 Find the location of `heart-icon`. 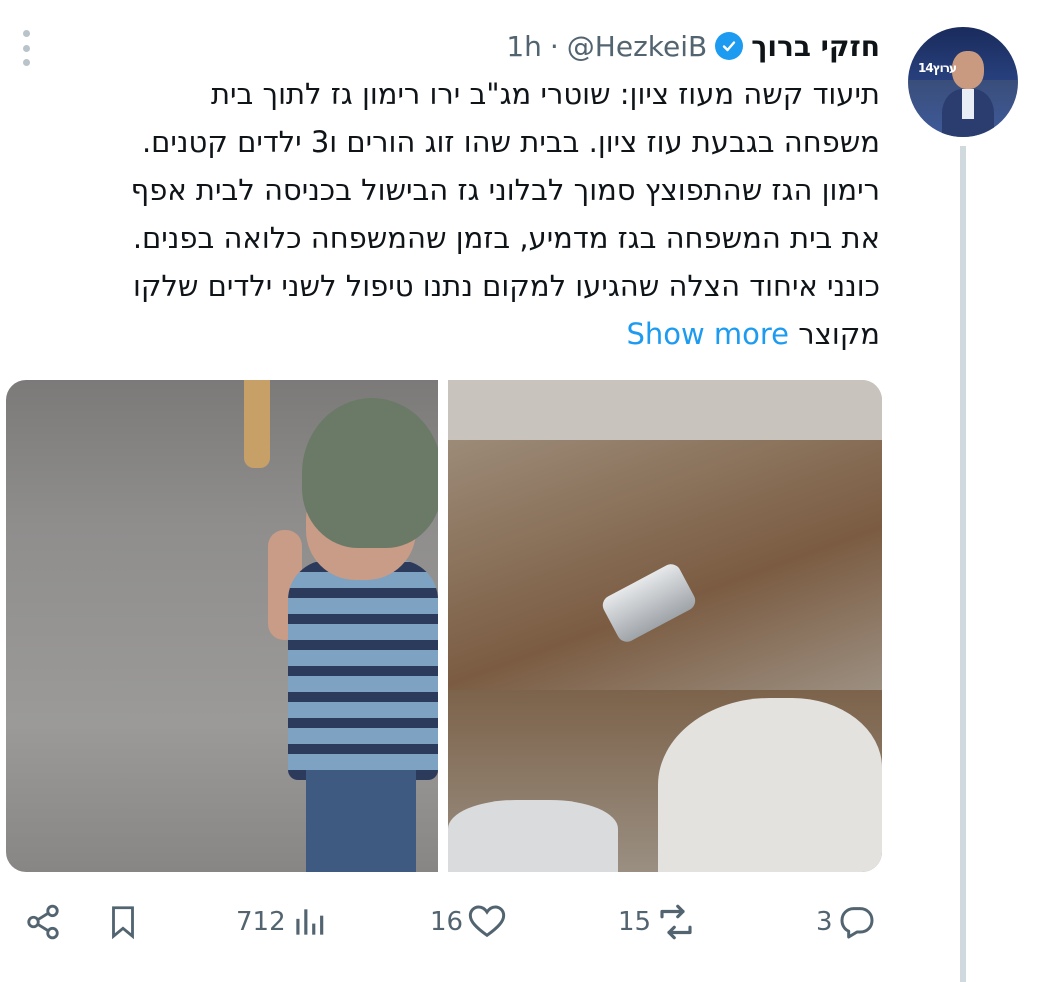

heart-icon is located at coordinates (487, 921).